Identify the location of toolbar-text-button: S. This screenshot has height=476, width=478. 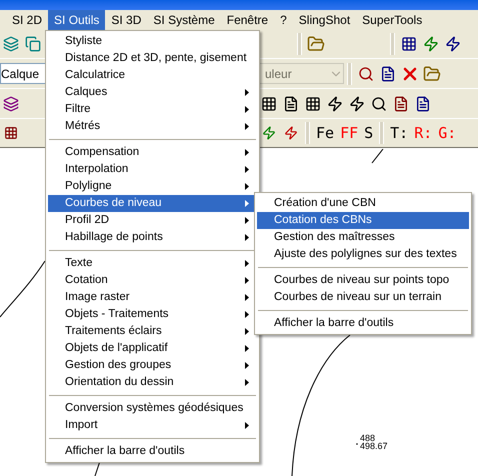
(368, 133).